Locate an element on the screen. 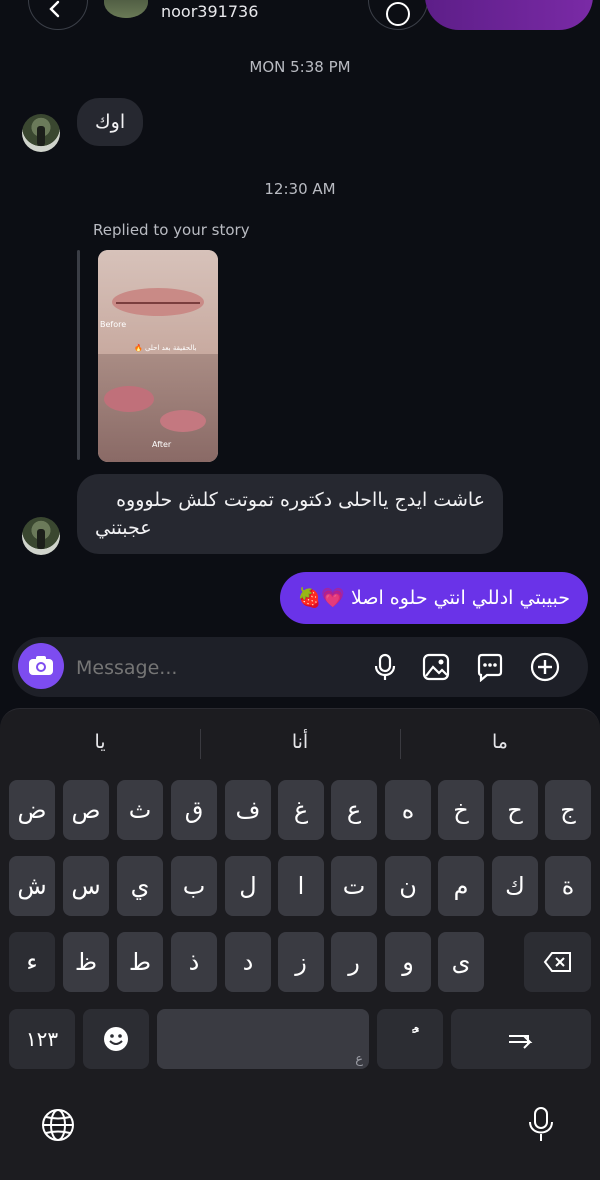 This screenshot has width=600, height=1180. story-after-label: After is located at coordinates (162, 444).